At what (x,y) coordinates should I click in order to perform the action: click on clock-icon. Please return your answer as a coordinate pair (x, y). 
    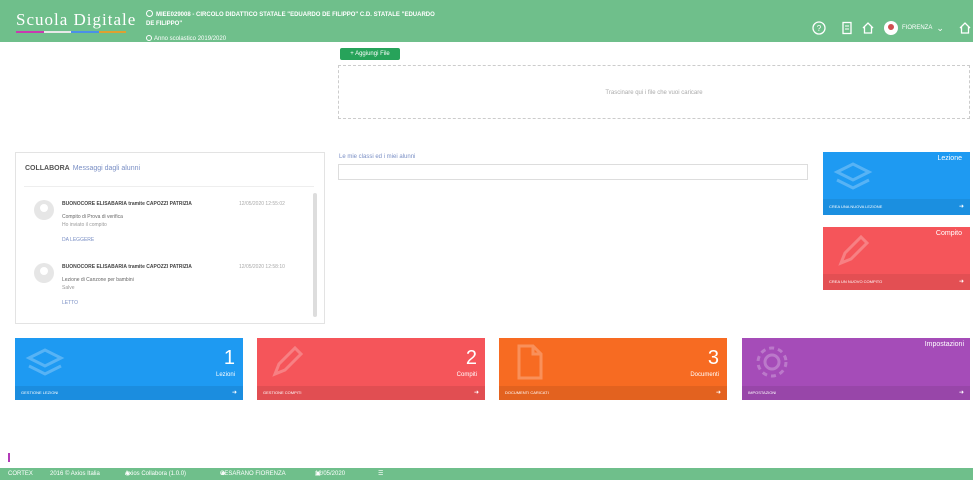
    Looking at the image, I should click on (149, 38).